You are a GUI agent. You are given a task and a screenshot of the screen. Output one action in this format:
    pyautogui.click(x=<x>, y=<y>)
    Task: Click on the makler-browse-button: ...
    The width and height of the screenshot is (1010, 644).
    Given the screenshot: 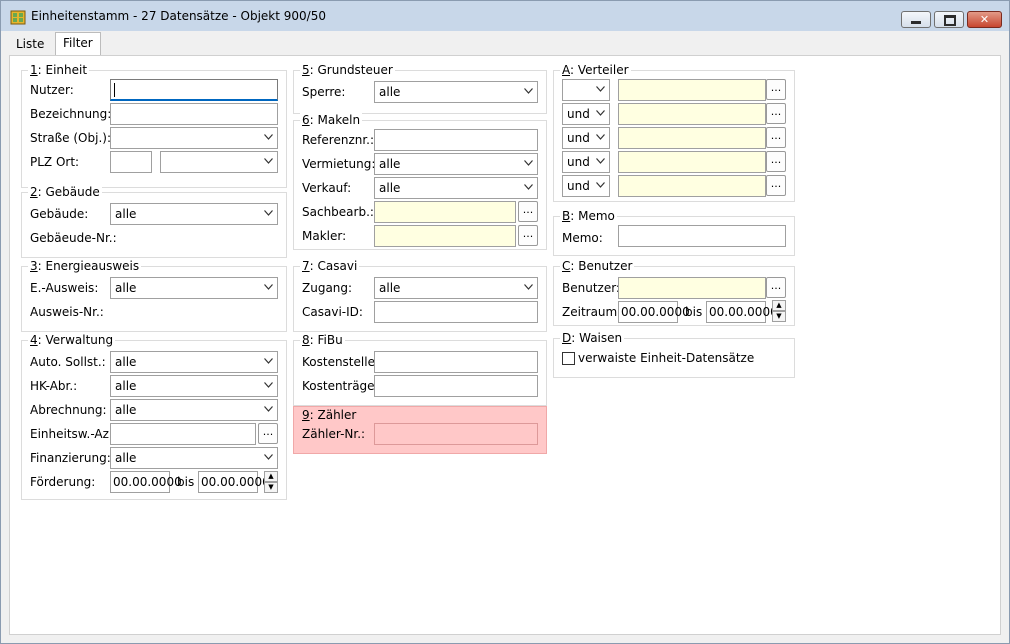 What is the action you would take?
    pyautogui.click(x=528, y=235)
    